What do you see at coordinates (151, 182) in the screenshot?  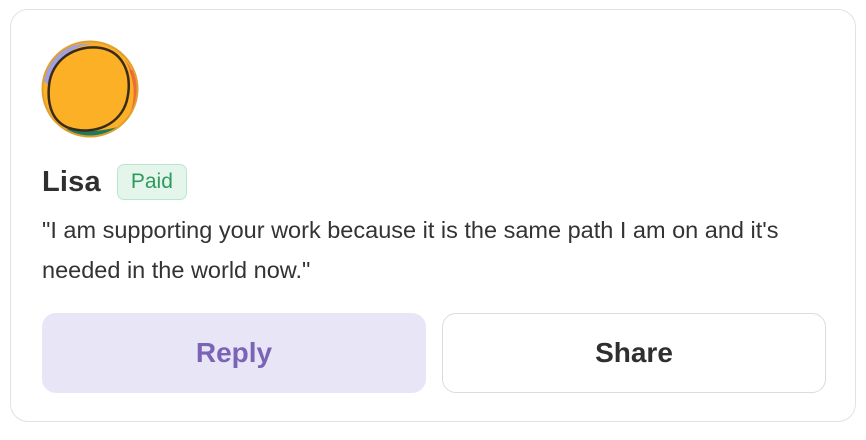 I see `paid-badge: Paid` at bounding box center [151, 182].